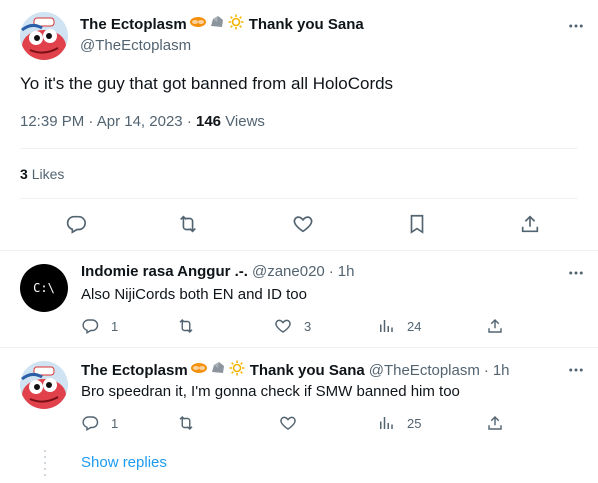  I want to click on views-button: 24, so click(399, 326).